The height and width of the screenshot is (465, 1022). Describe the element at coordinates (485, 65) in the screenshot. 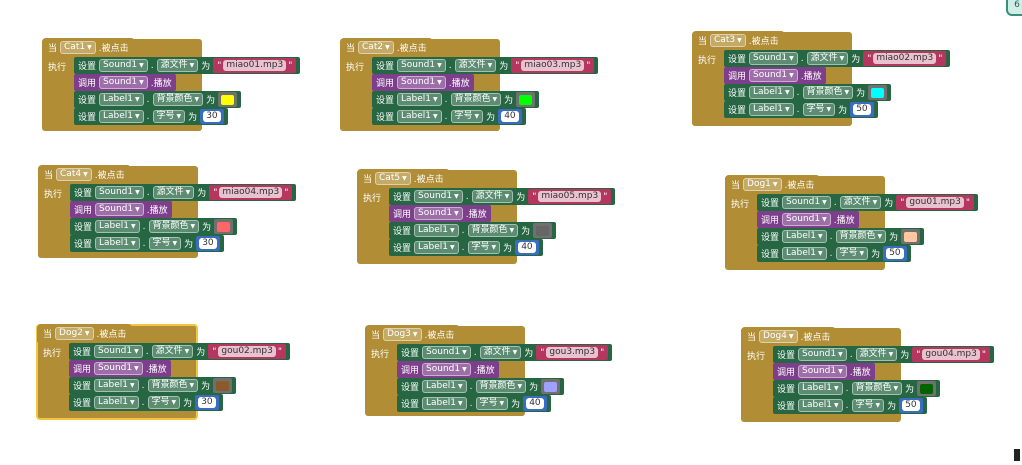

I see `set-source-block: 设置 Sound1 ▼ . 源文件 ▼ 为 " miao03.mp3 "` at that location.